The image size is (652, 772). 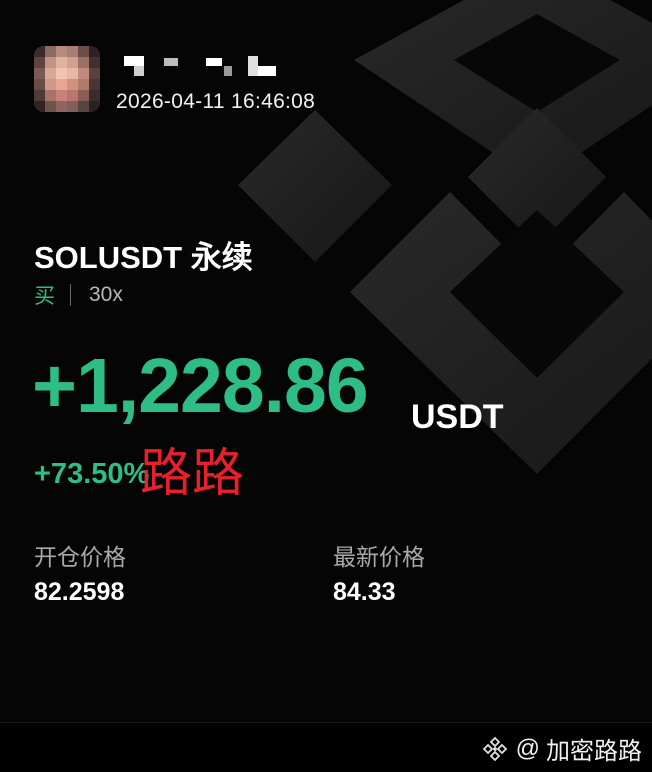 I want to click on account-name: 加密路路, so click(x=594, y=751).